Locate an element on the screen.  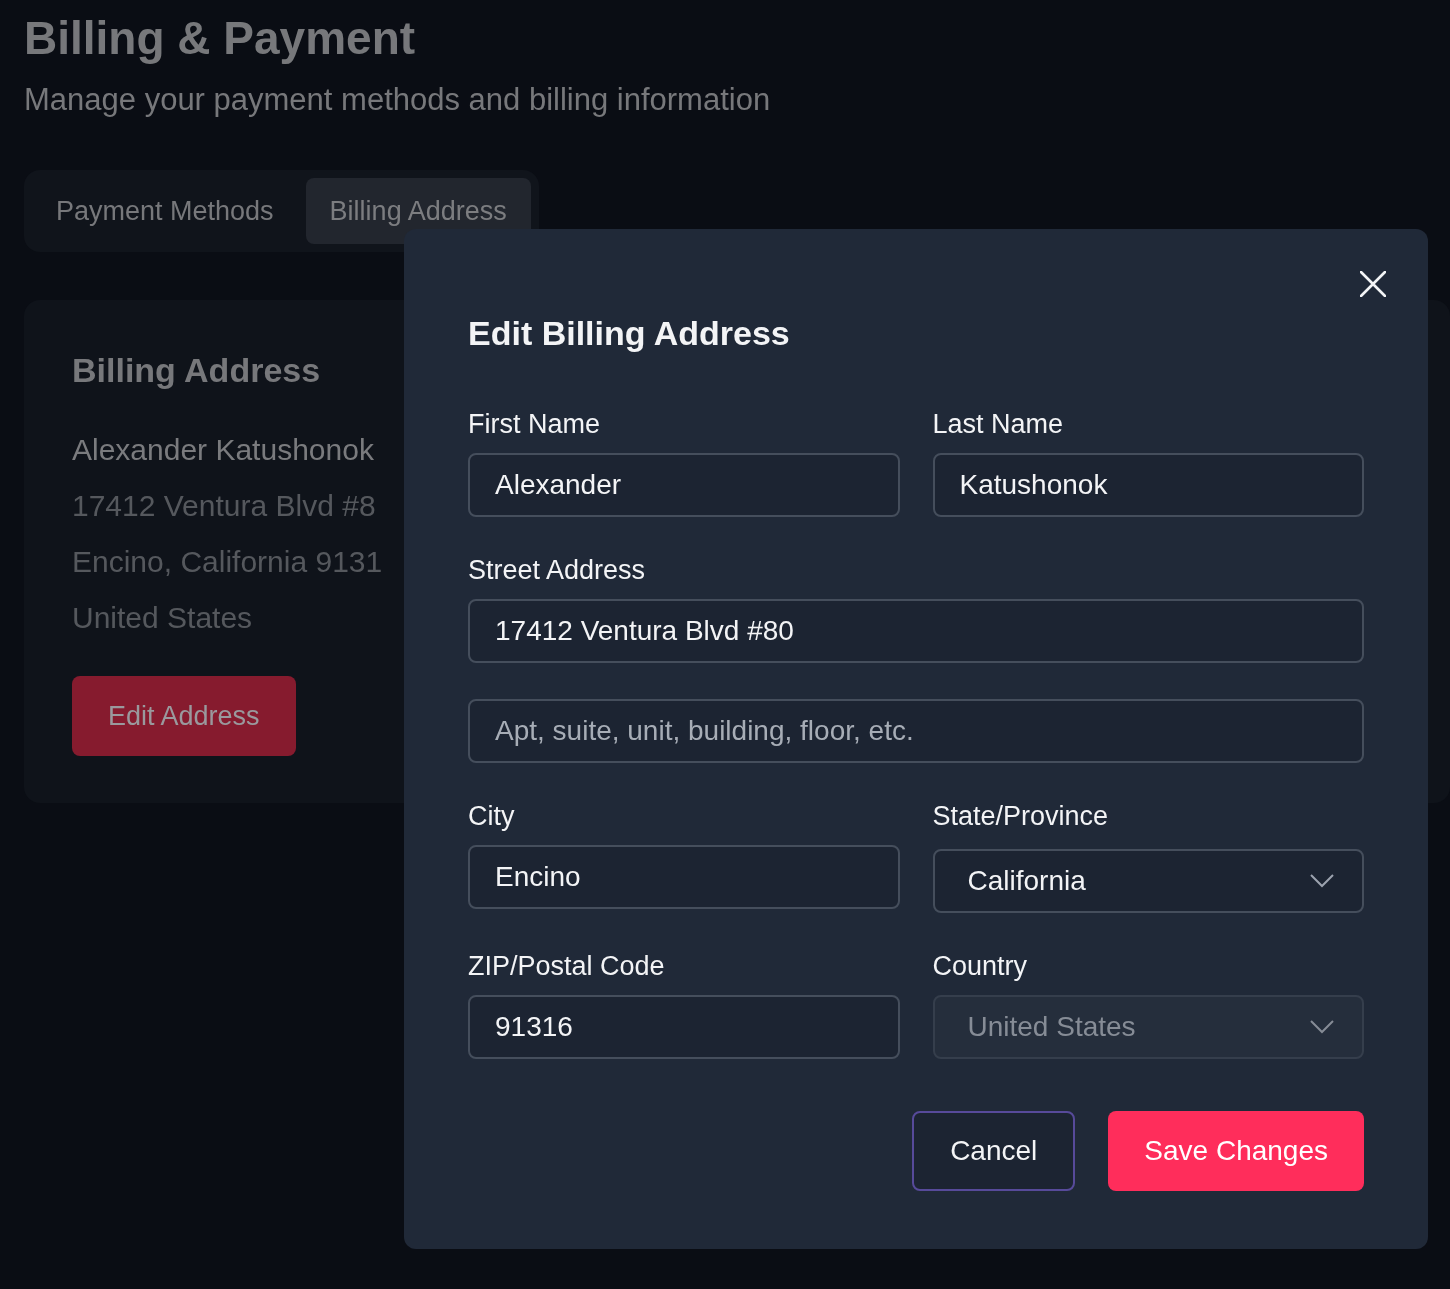
page-subtitle: Manage your payment methods and billing information is located at coordinates (398, 100).